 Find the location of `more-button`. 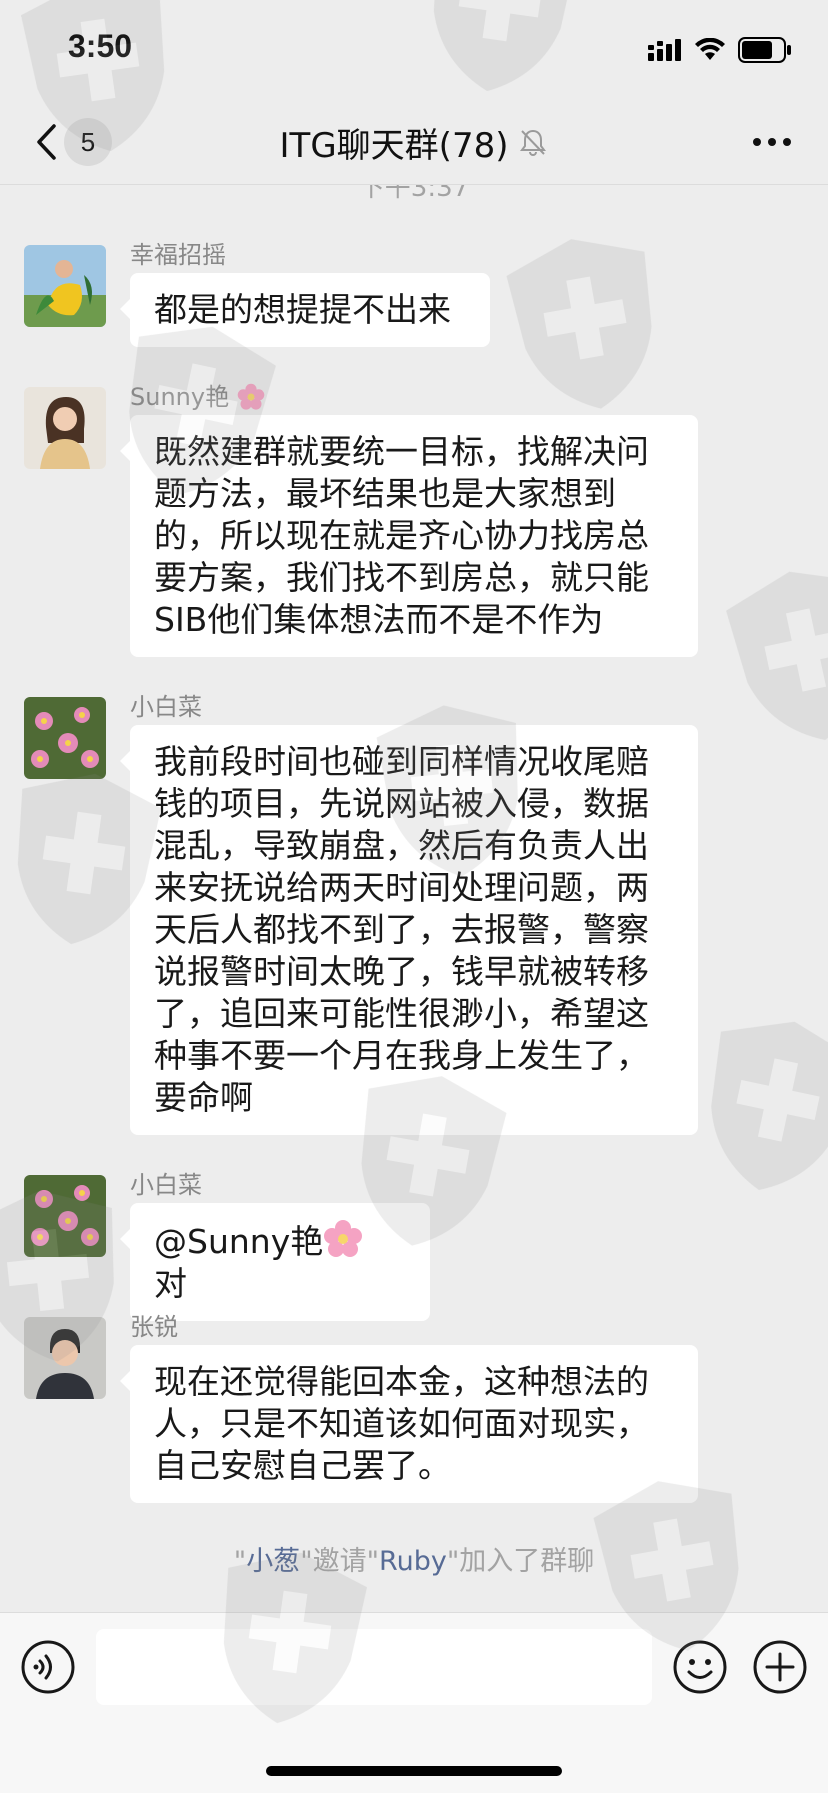

more-button is located at coordinates (772, 142).